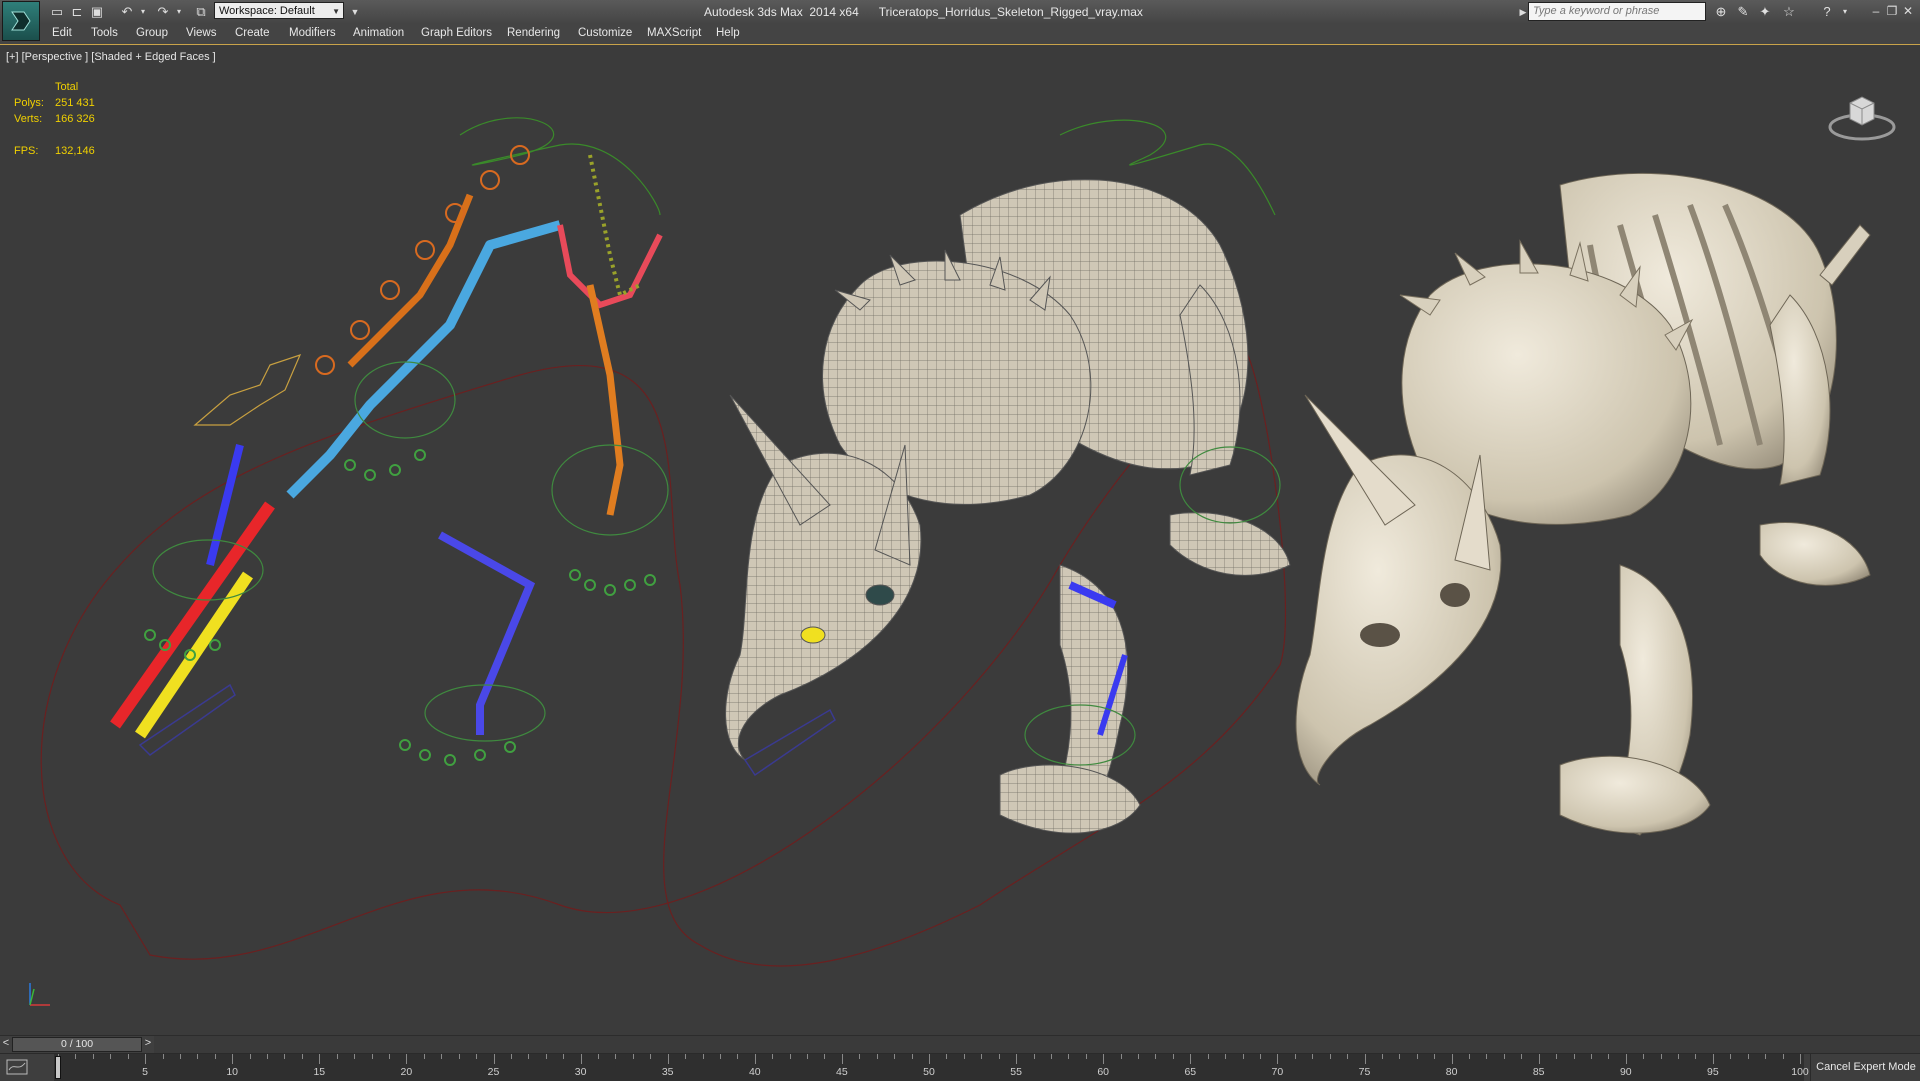  What do you see at coordinates (355, 12) in the screenshot?
I see `quick-access-customize-icon: ▼` at bounding box center [355, 12].